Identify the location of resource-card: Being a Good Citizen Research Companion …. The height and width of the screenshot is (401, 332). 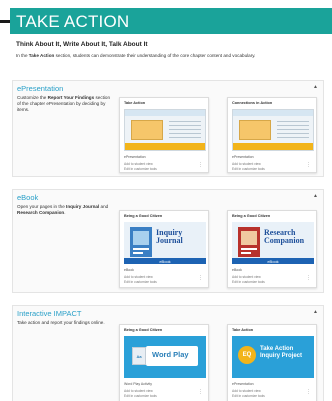
(272, 249).